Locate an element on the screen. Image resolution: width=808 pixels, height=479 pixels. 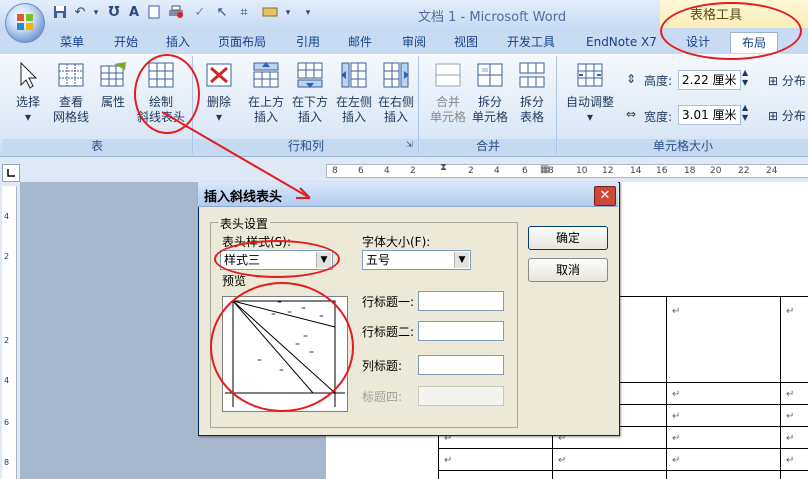
column-marker-icon: ▦ is located at coordinates (544, 169).